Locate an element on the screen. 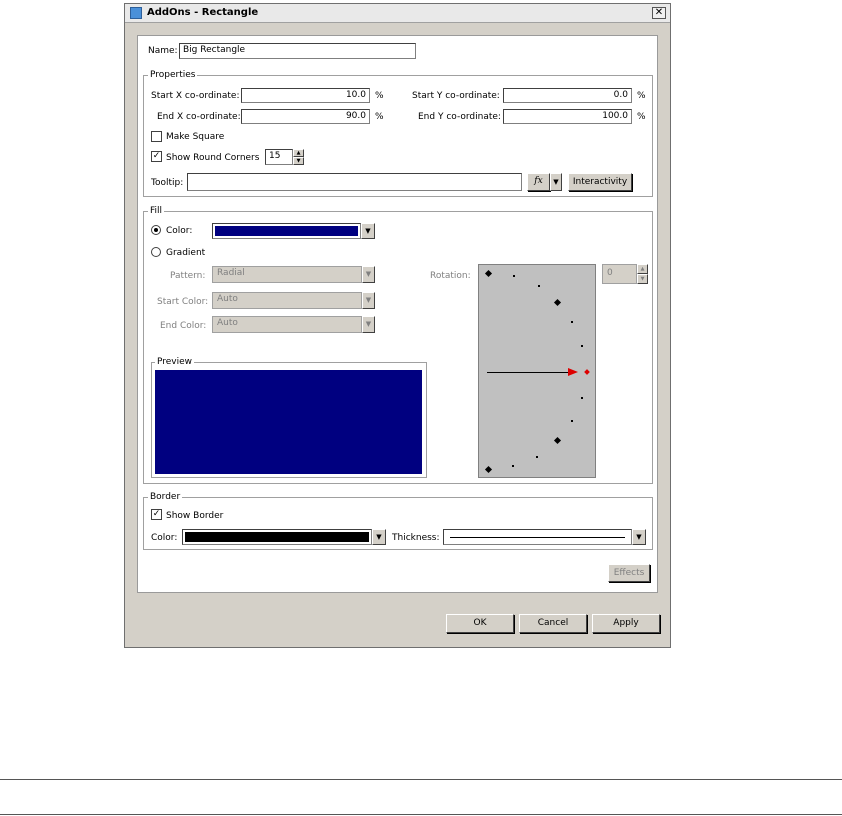  border-color-label: Color: is located at coordinates (164, 538).